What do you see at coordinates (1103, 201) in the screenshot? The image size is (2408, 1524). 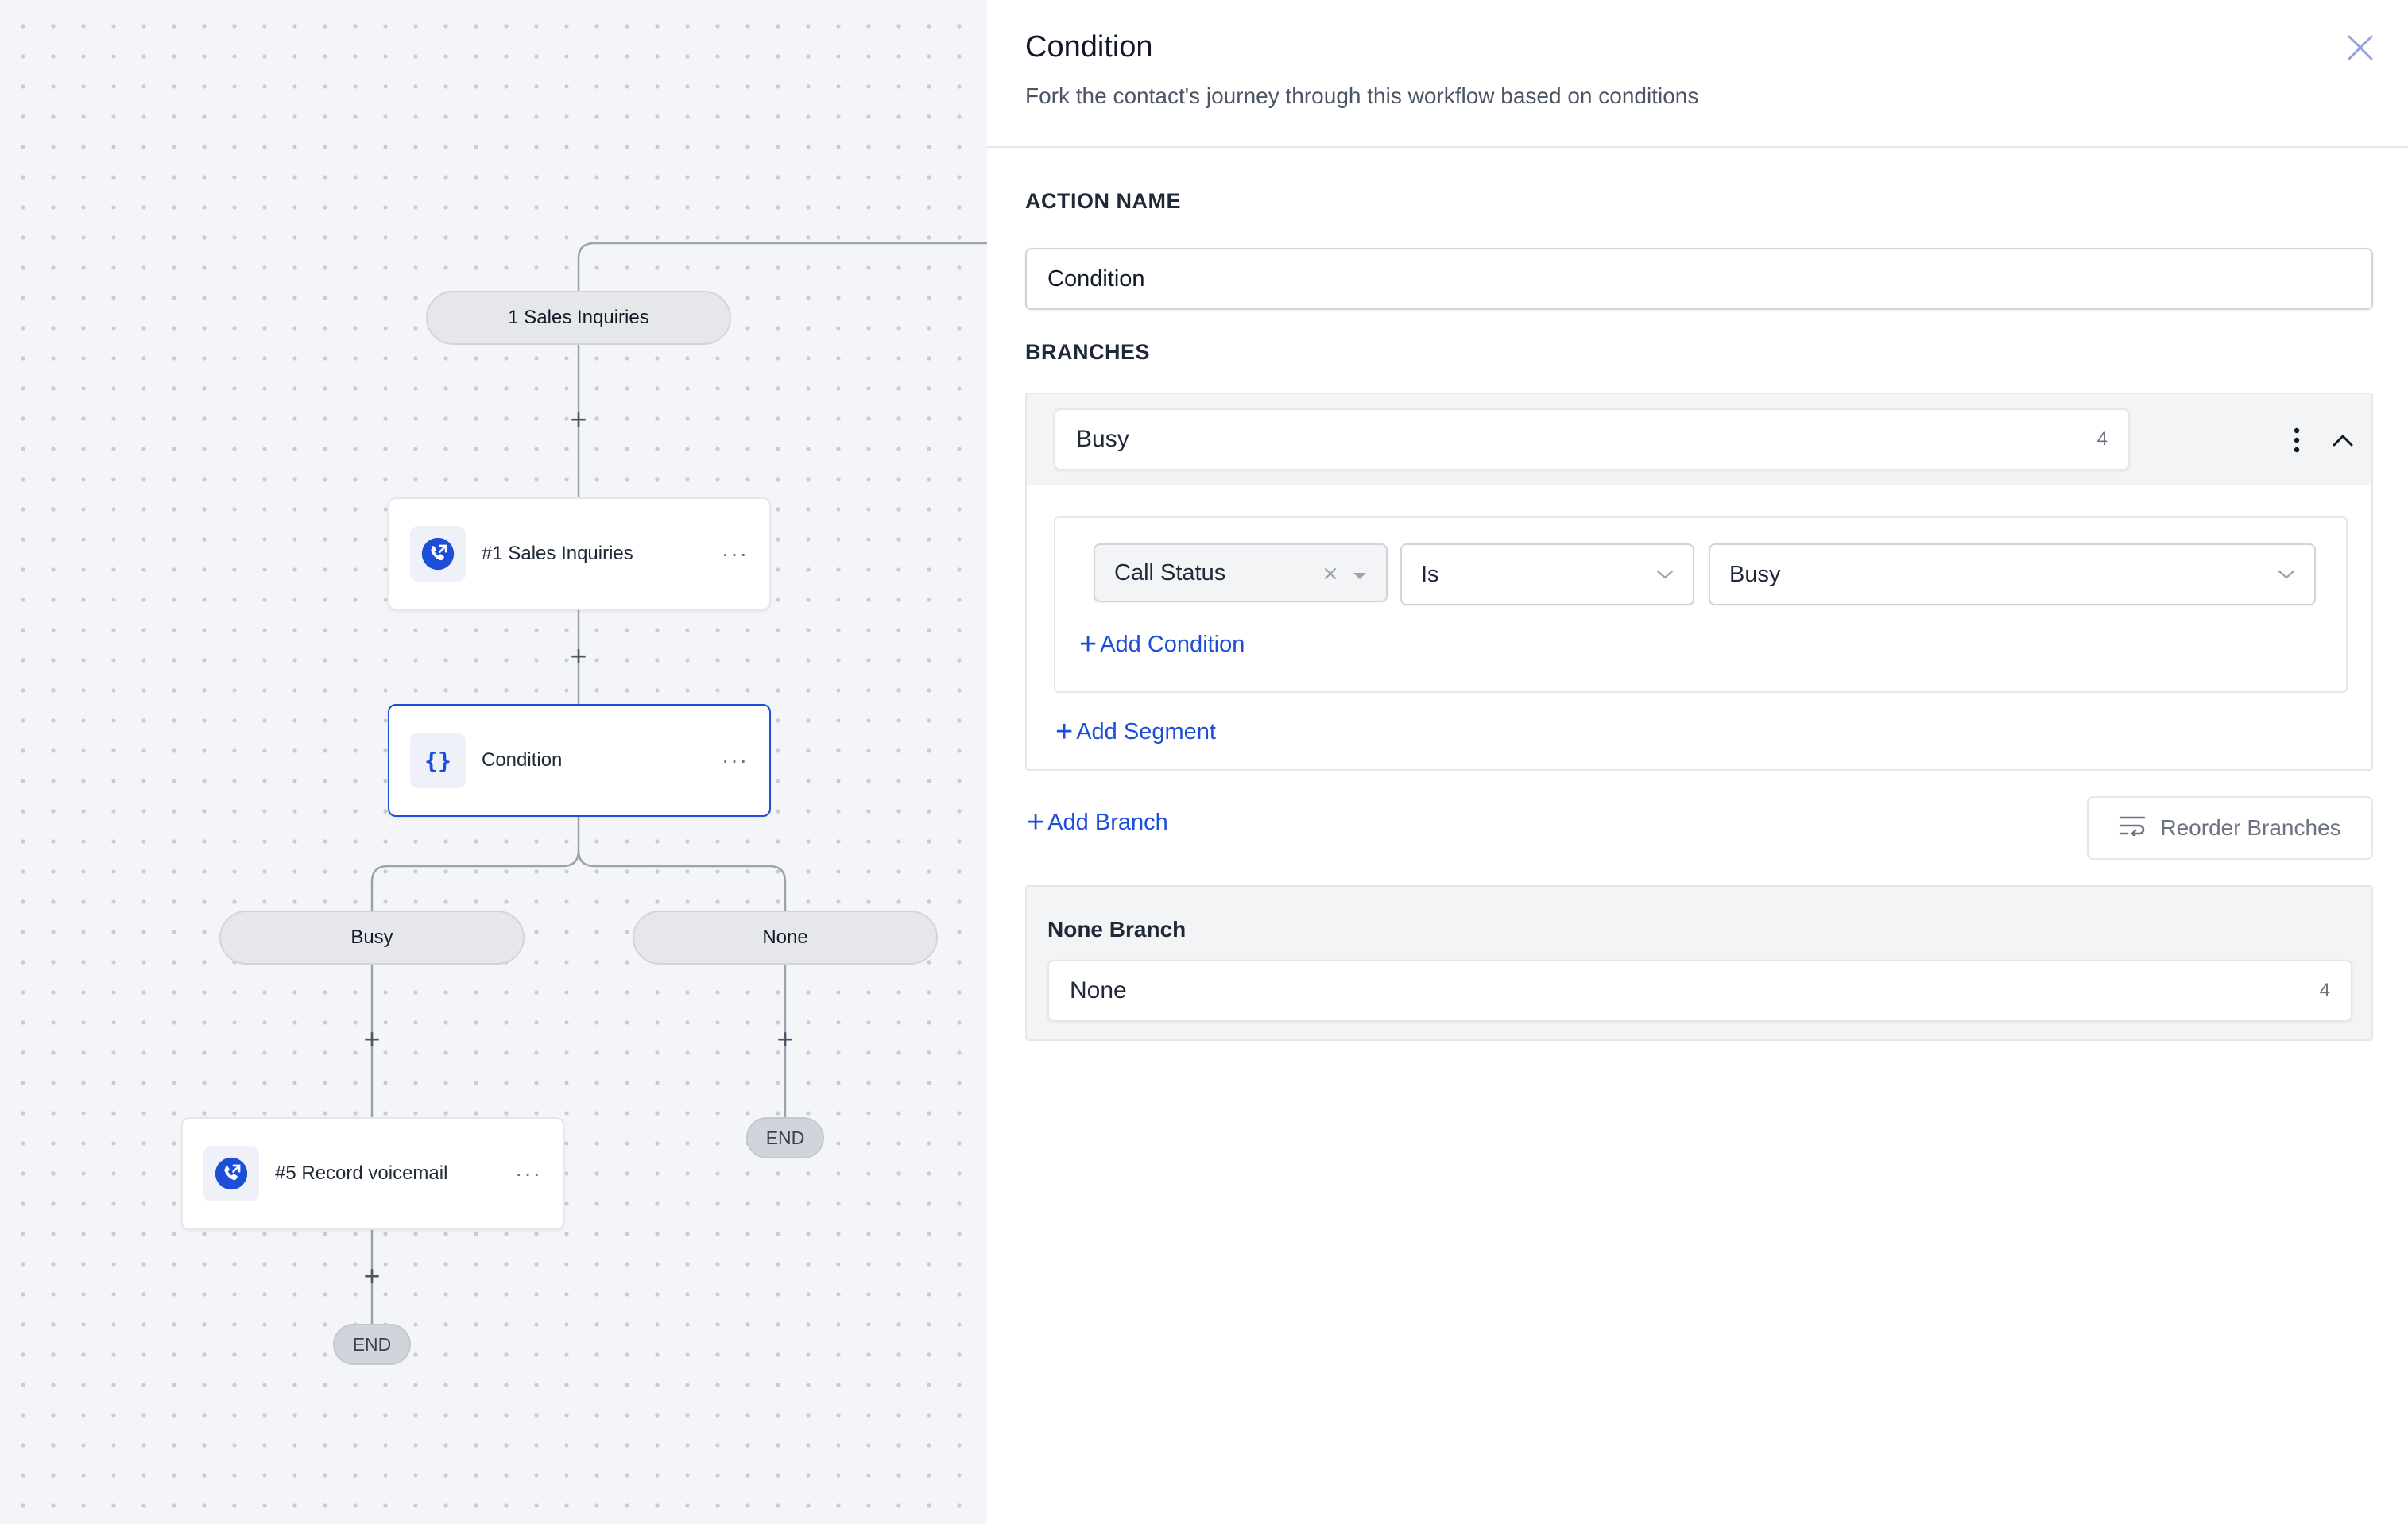 I see `action-name-label: ACTION NAME` at bounding box center [1103, 201].